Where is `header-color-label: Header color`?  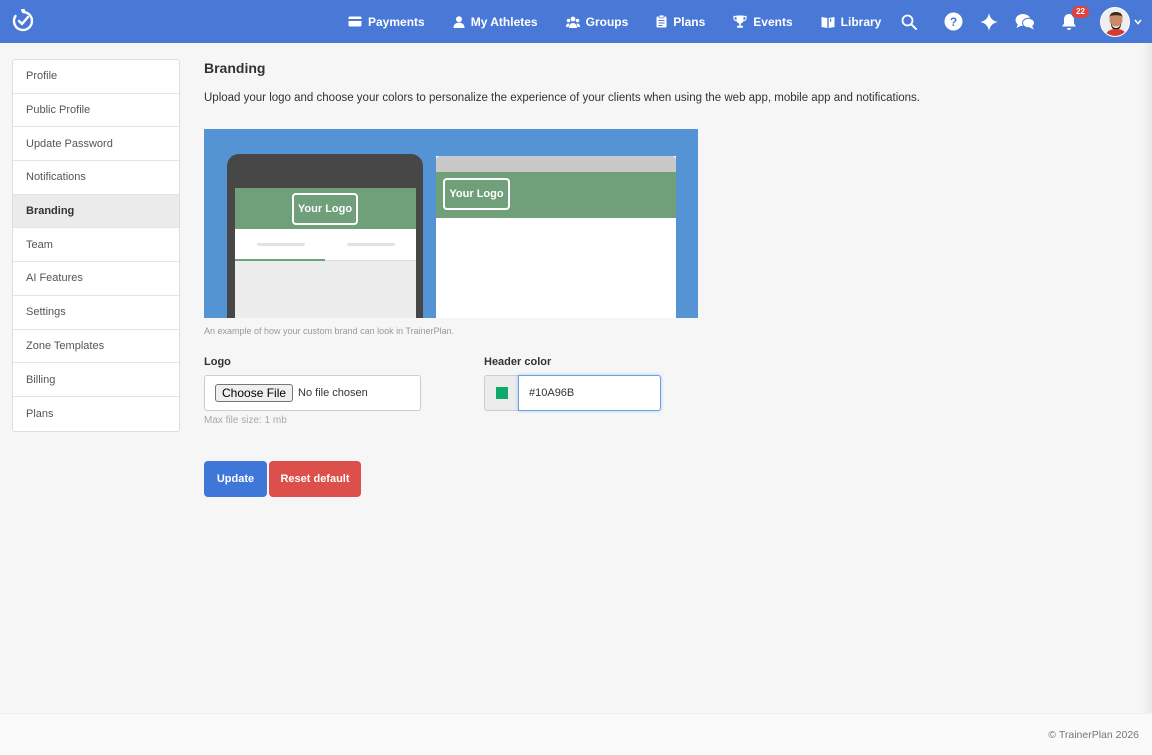 header-color-label: Header color is located at coordinates (518, 362).